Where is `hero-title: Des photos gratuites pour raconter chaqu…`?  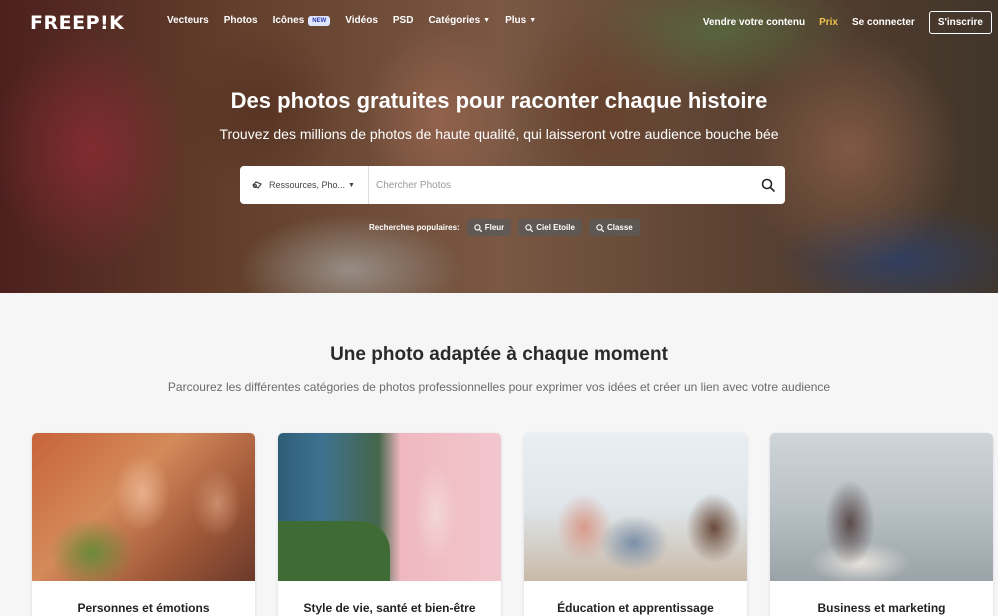 hero-title: Des photos gratuites pour raconter chaqu… is located at coordinates (499, 100).